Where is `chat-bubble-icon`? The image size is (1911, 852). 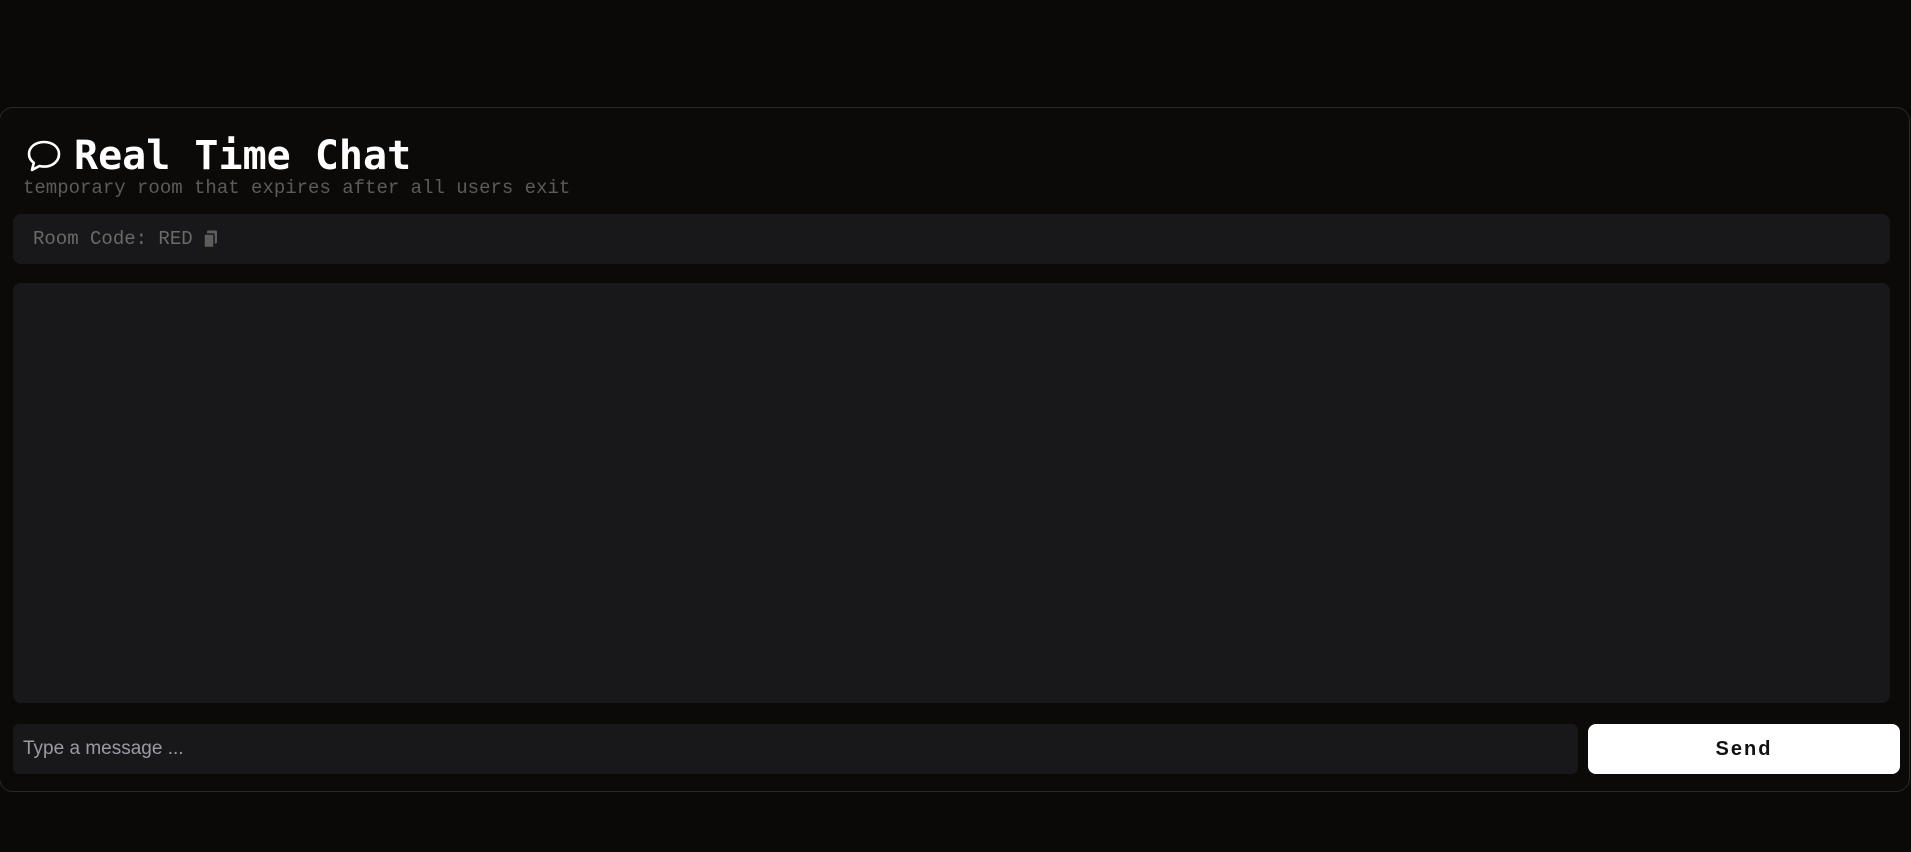
chat-bubble-icon is located at coordinates (44, 156).